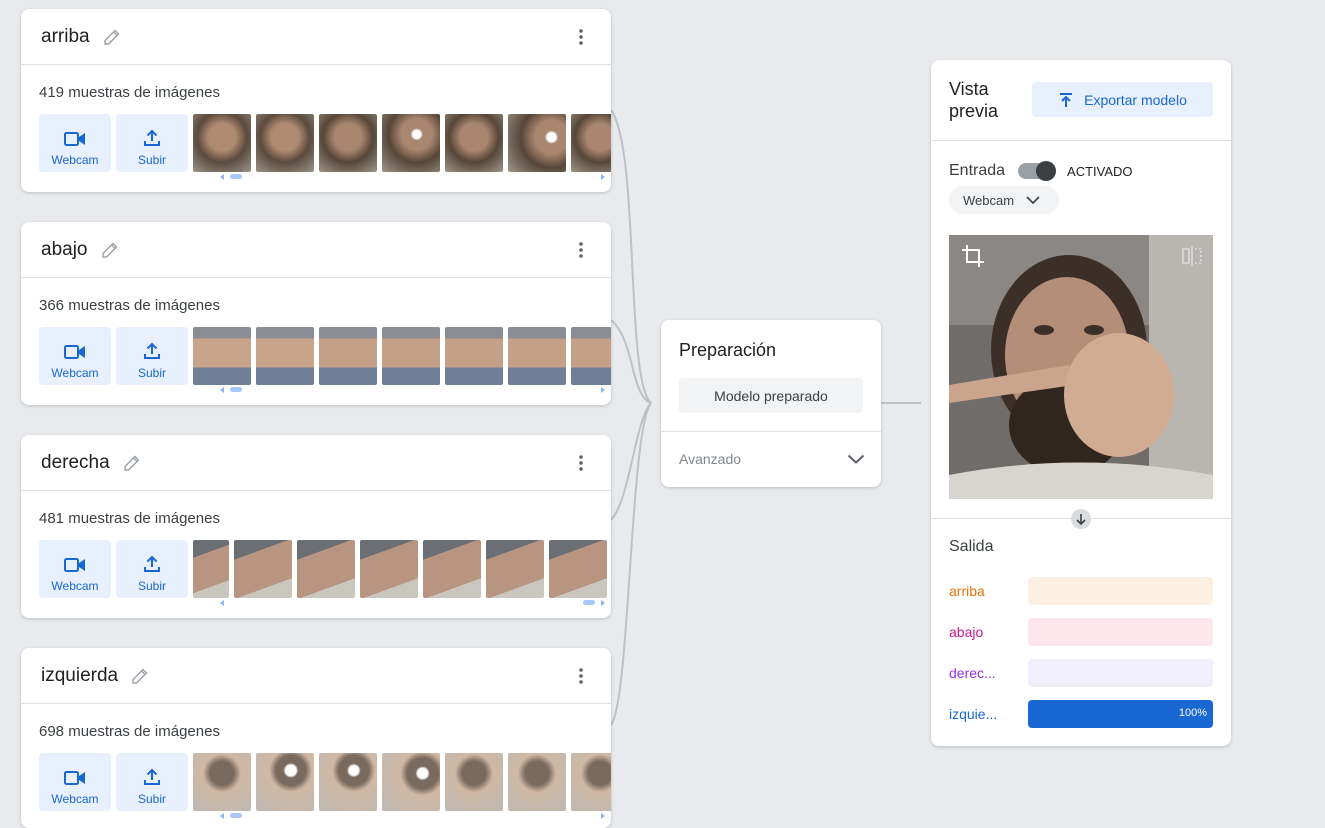  Describe the element at coordinates (129, 305) in the screenshot. I see `sample-count: 366 muestras de imágenes` at that location.